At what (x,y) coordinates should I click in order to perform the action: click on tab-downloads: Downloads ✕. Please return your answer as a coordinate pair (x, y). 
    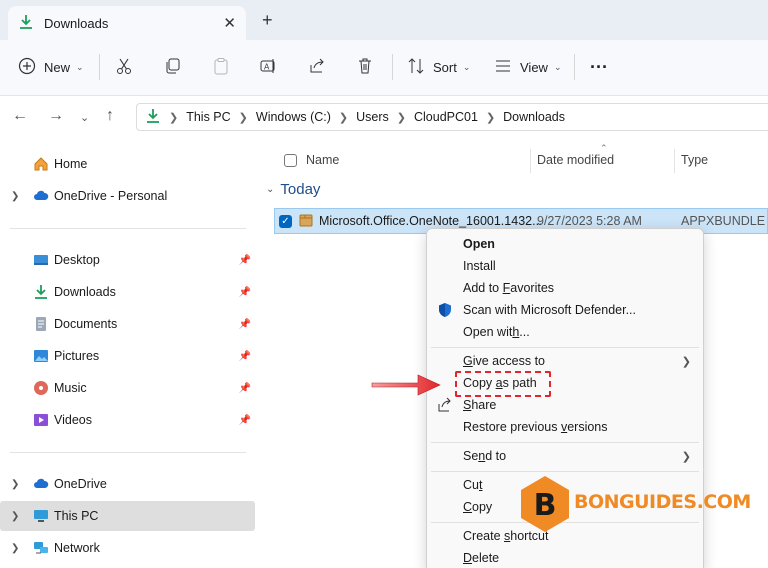
    Looking at the image, I should click on (127, 23).